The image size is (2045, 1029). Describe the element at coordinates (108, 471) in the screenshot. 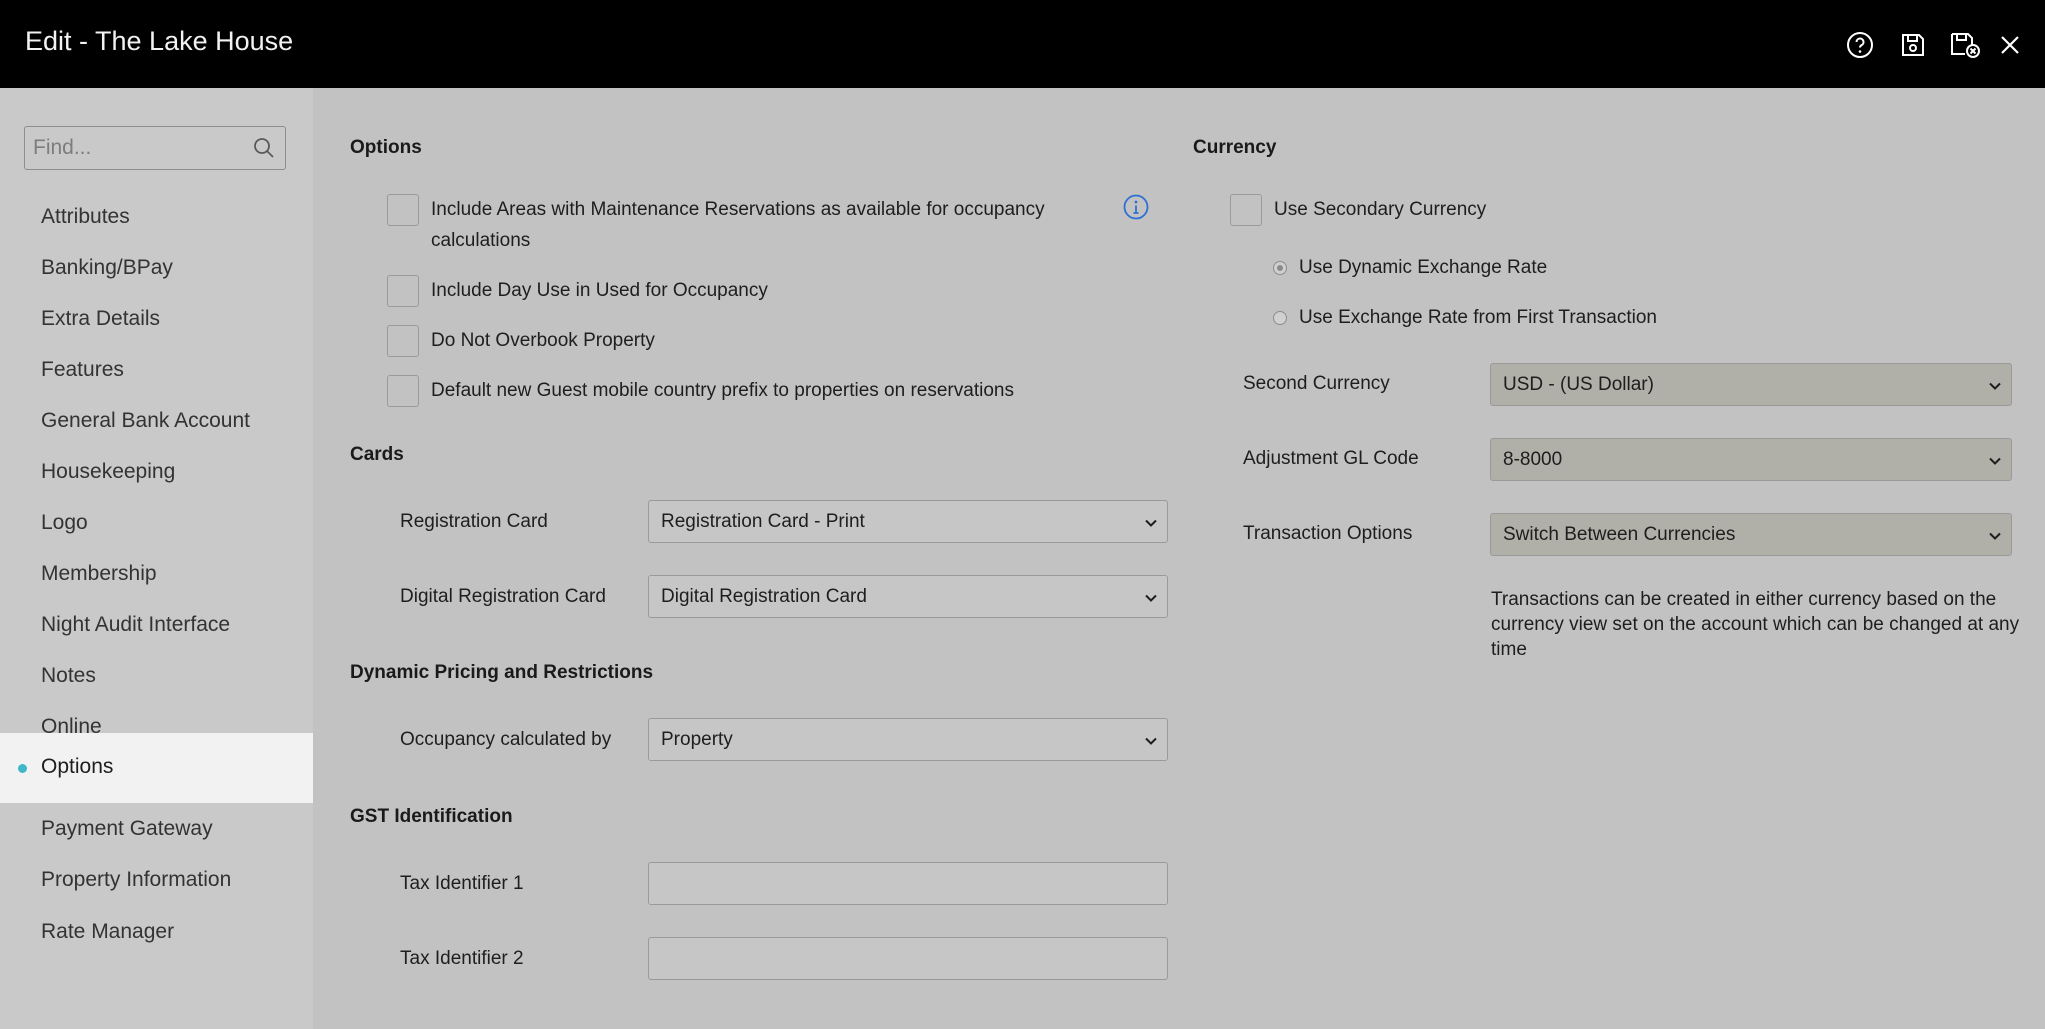

I see `sidebar-item-label: Housekeeping` at that location.